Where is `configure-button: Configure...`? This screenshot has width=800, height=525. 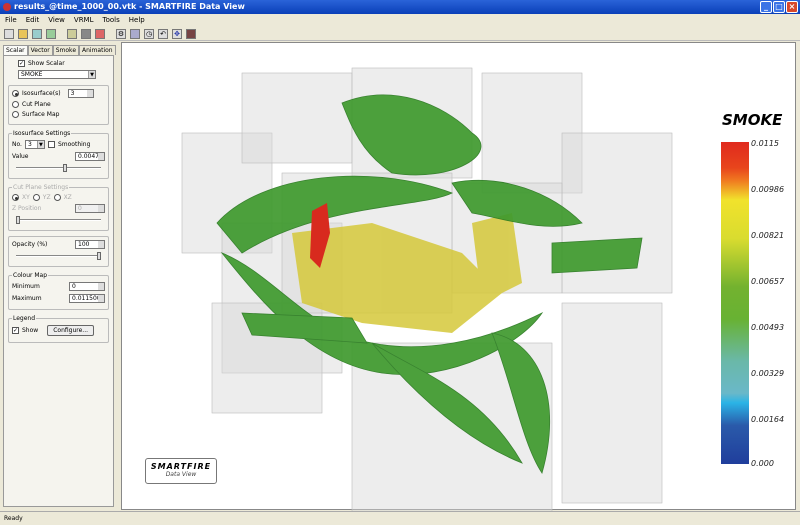 configure-button: Configure... is located at coordinates (71, 330).